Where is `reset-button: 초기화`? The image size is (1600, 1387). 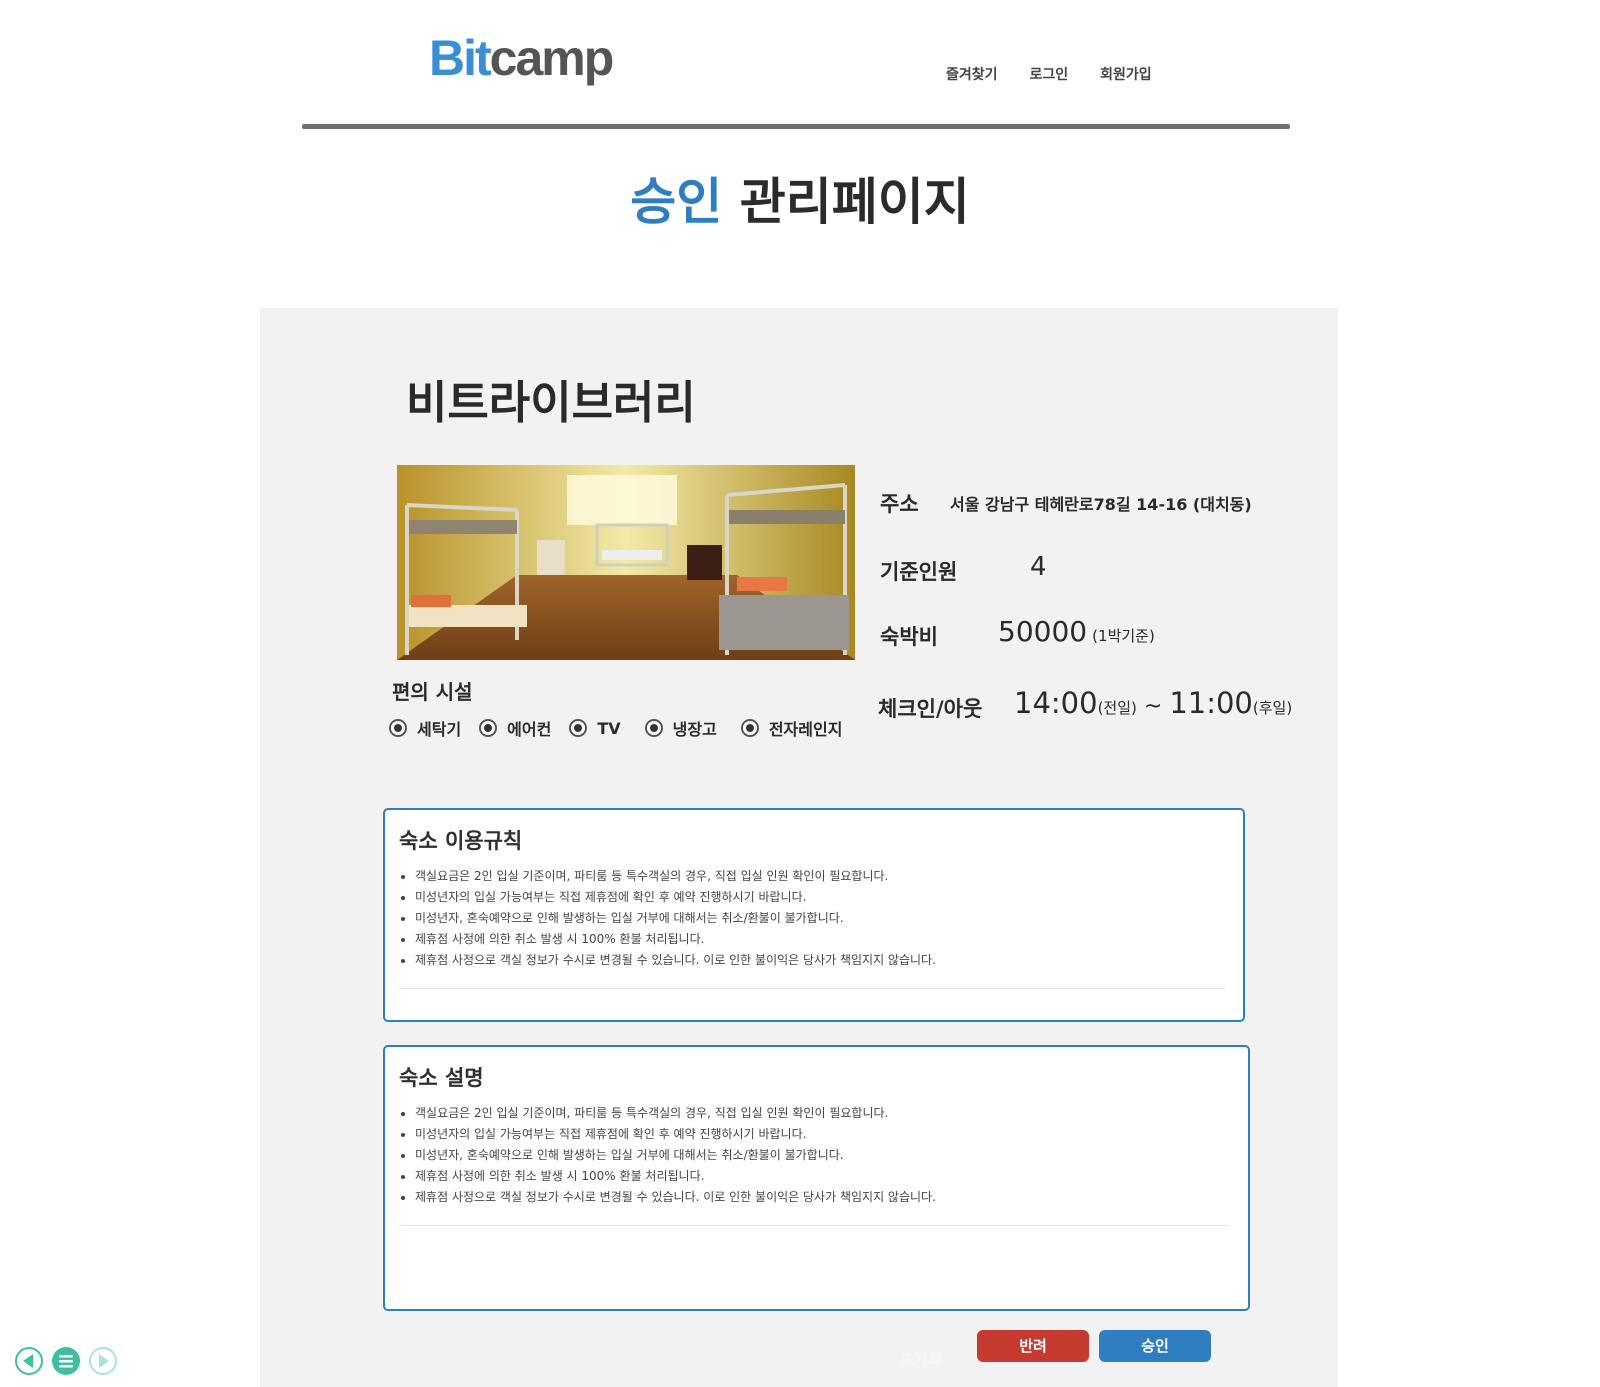 reset-button: 초기화 is located at coordinates (920, 1358).